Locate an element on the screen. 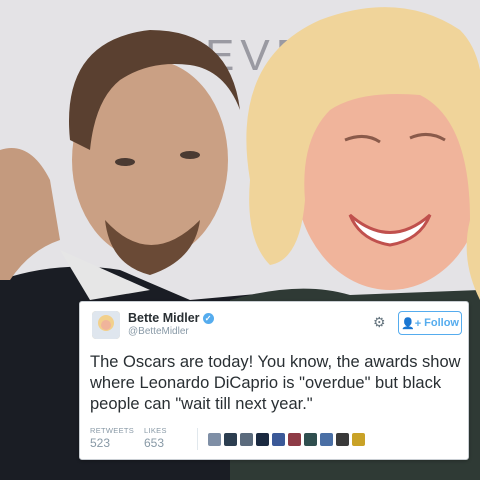 This screenshot has width=480, height=480. follow-button: 👤+ Follow is located at coordinates (430, 323).